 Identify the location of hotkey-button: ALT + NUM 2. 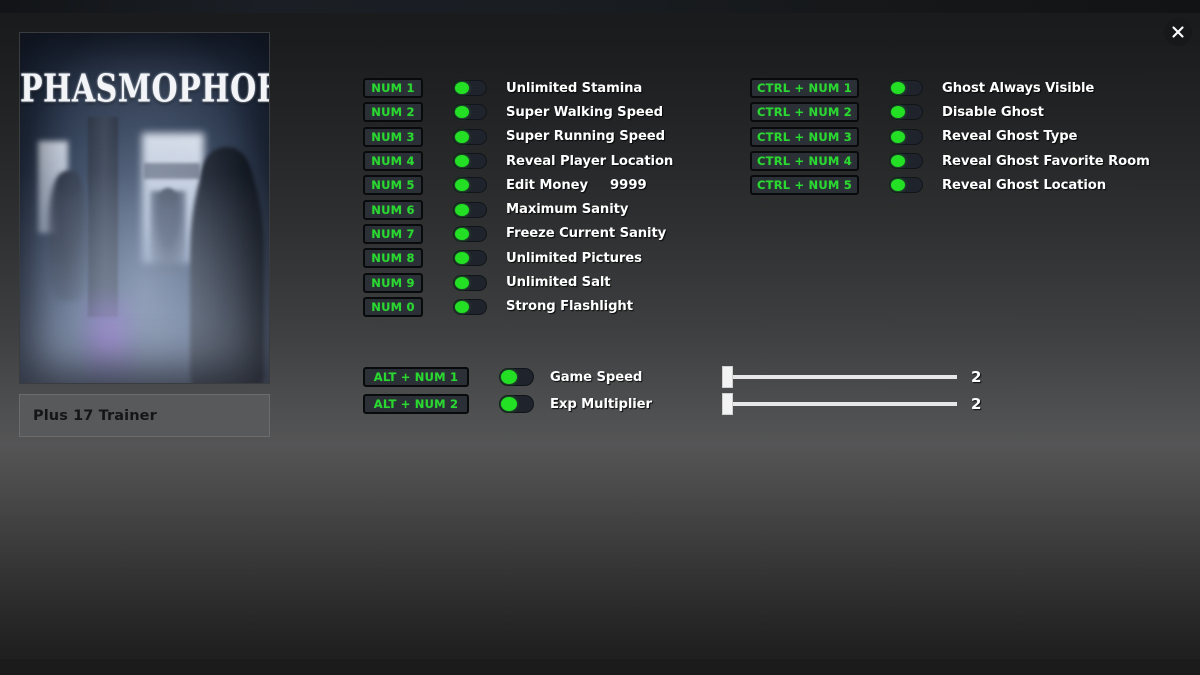
(416, 404).